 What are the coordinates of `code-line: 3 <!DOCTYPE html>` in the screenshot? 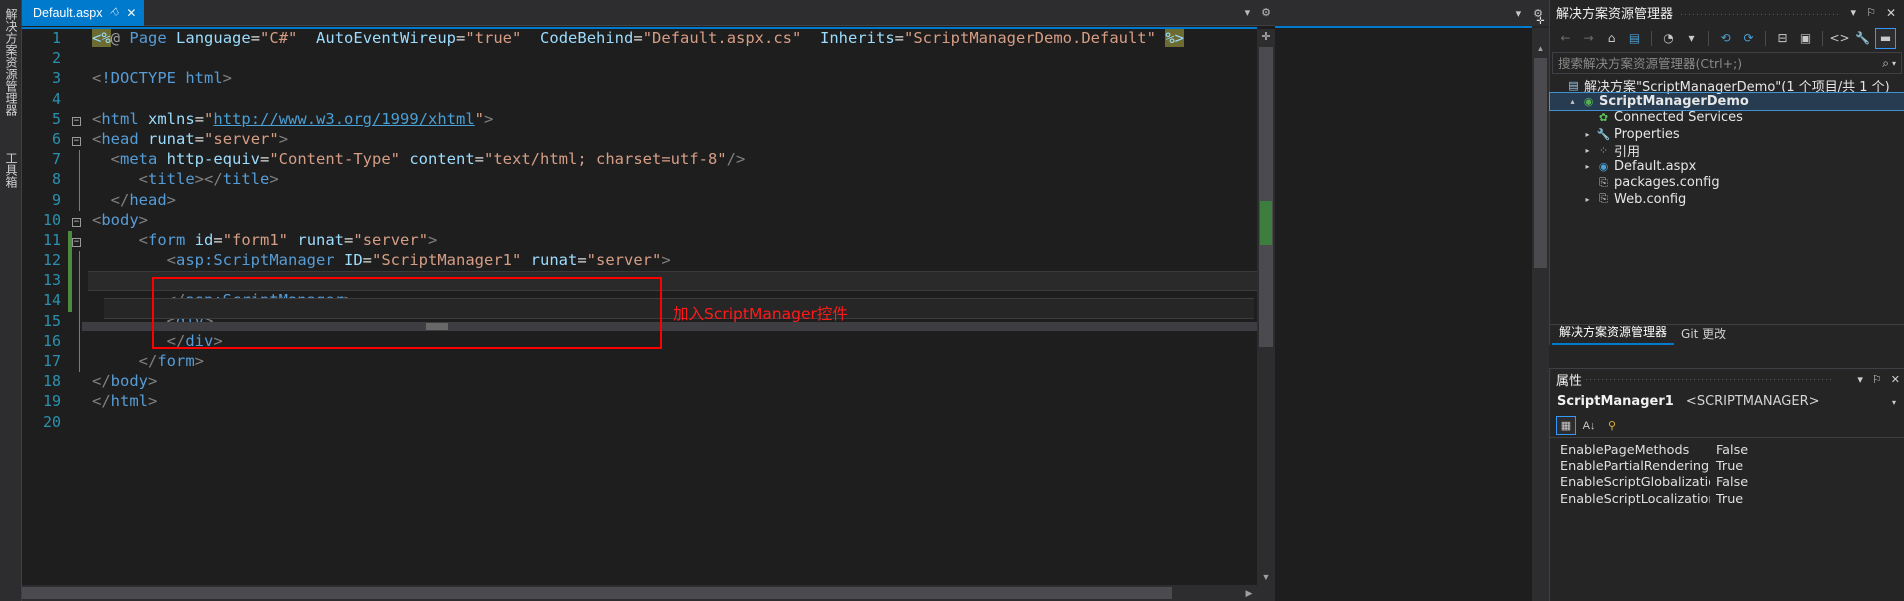 It's located at (639, 79).